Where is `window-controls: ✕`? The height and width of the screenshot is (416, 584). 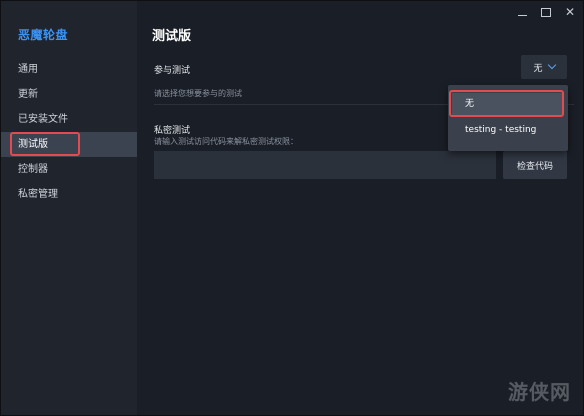
window-controls: ✕ is located at coordinates (546, 12).